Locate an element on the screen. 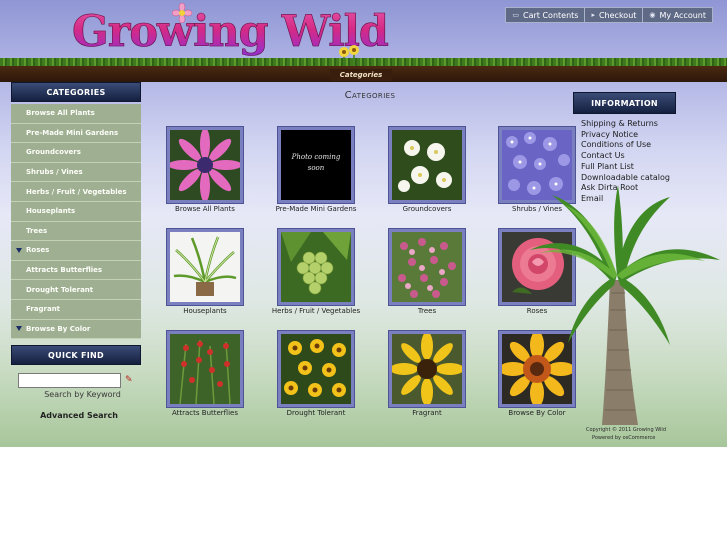  category-tile: Fragrant is located at coordinates (430, 374).